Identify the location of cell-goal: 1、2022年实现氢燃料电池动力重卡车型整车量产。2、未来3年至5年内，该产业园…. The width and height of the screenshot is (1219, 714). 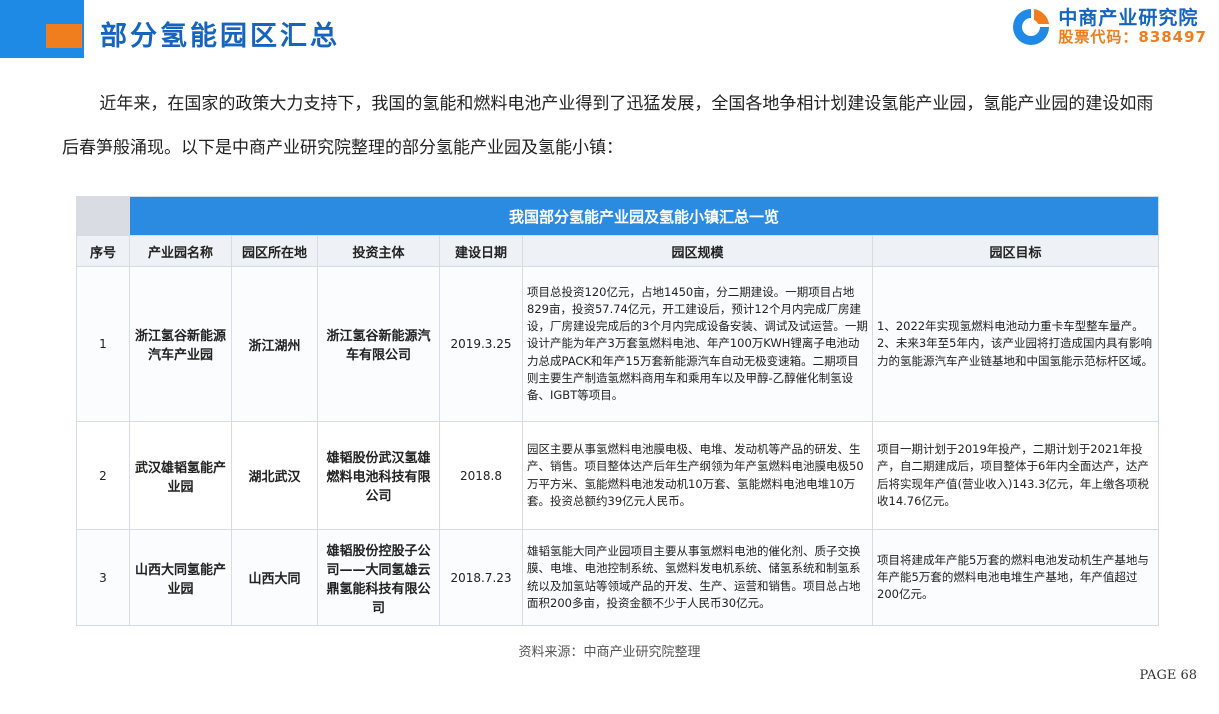
(1015, 344).